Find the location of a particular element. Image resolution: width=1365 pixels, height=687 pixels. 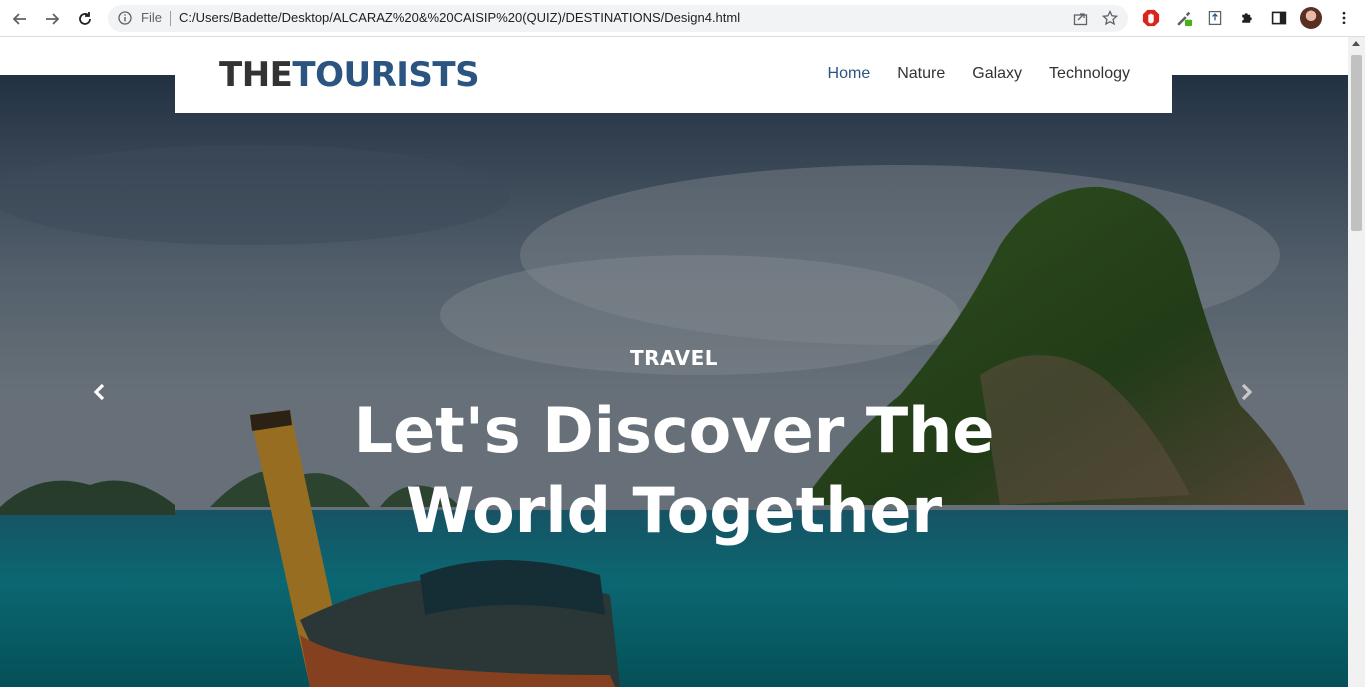

eyedropper-extension-icon is located at coordinates (1184, 18).